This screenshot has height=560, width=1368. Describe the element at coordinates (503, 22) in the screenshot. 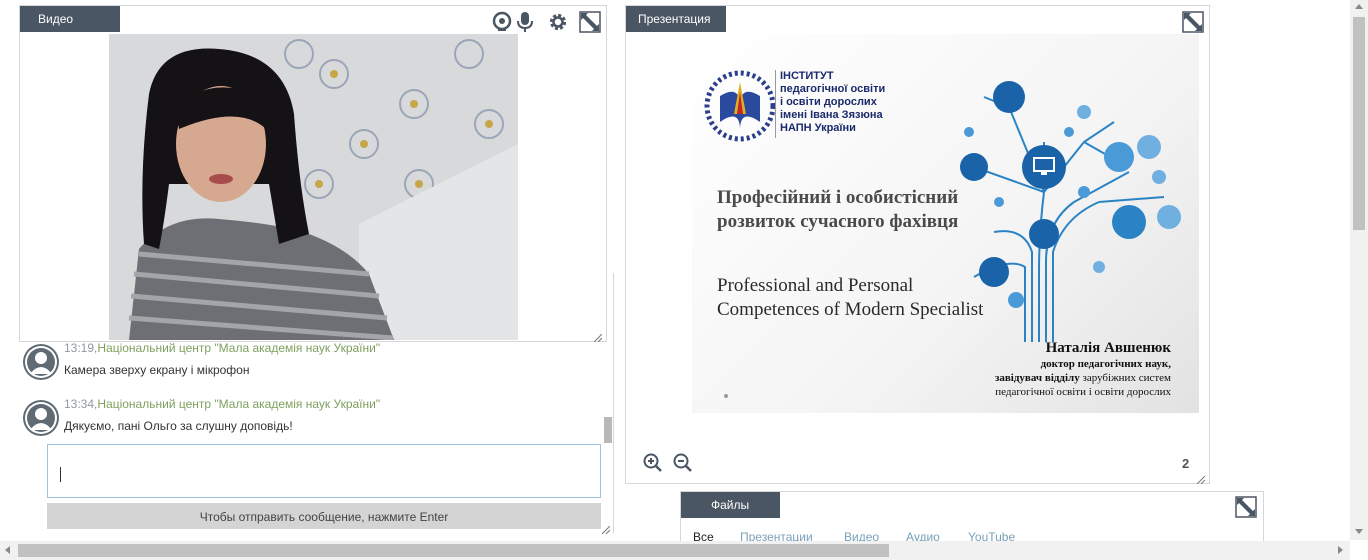

I see `webcam-icon` at that location.